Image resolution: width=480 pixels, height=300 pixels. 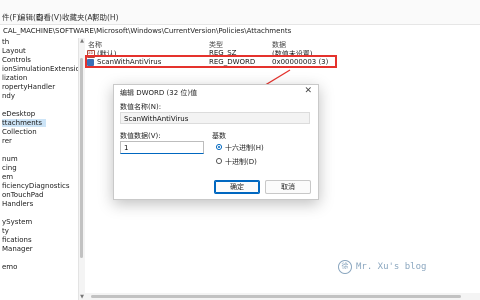 What do you see at coordinates (105, 17) in the screenshot?
I see `menu-help: 帮助(H)` at bounding box center [105, 17].